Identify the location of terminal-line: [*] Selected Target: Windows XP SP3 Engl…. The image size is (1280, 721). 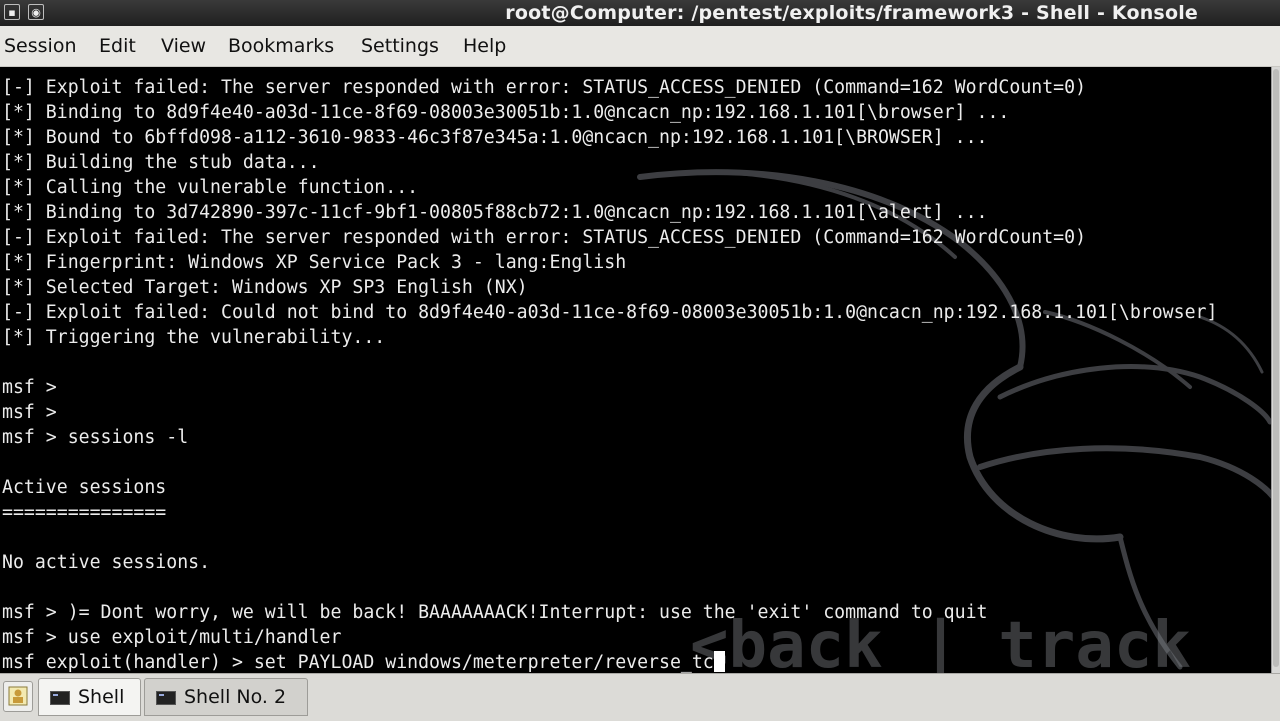
(609, 287).